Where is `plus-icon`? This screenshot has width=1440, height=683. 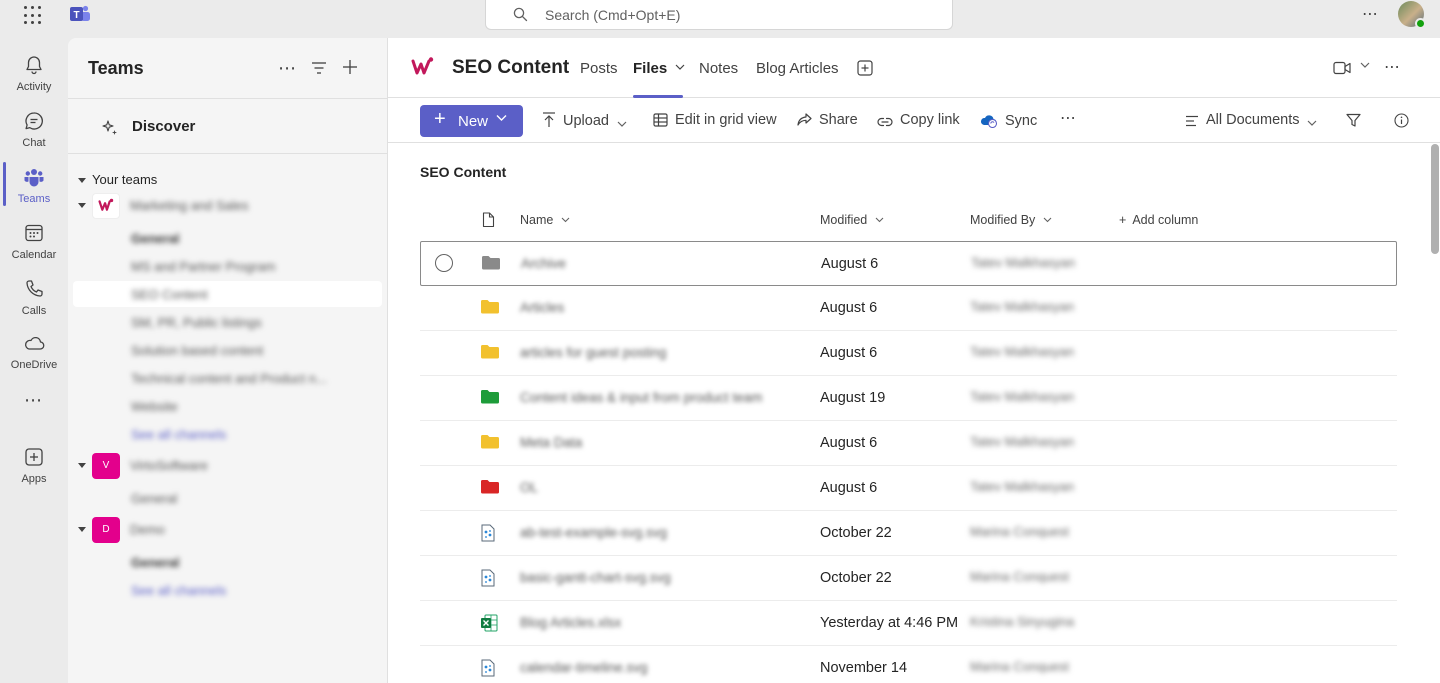
plus-icon is located at coordinates (350, 67).